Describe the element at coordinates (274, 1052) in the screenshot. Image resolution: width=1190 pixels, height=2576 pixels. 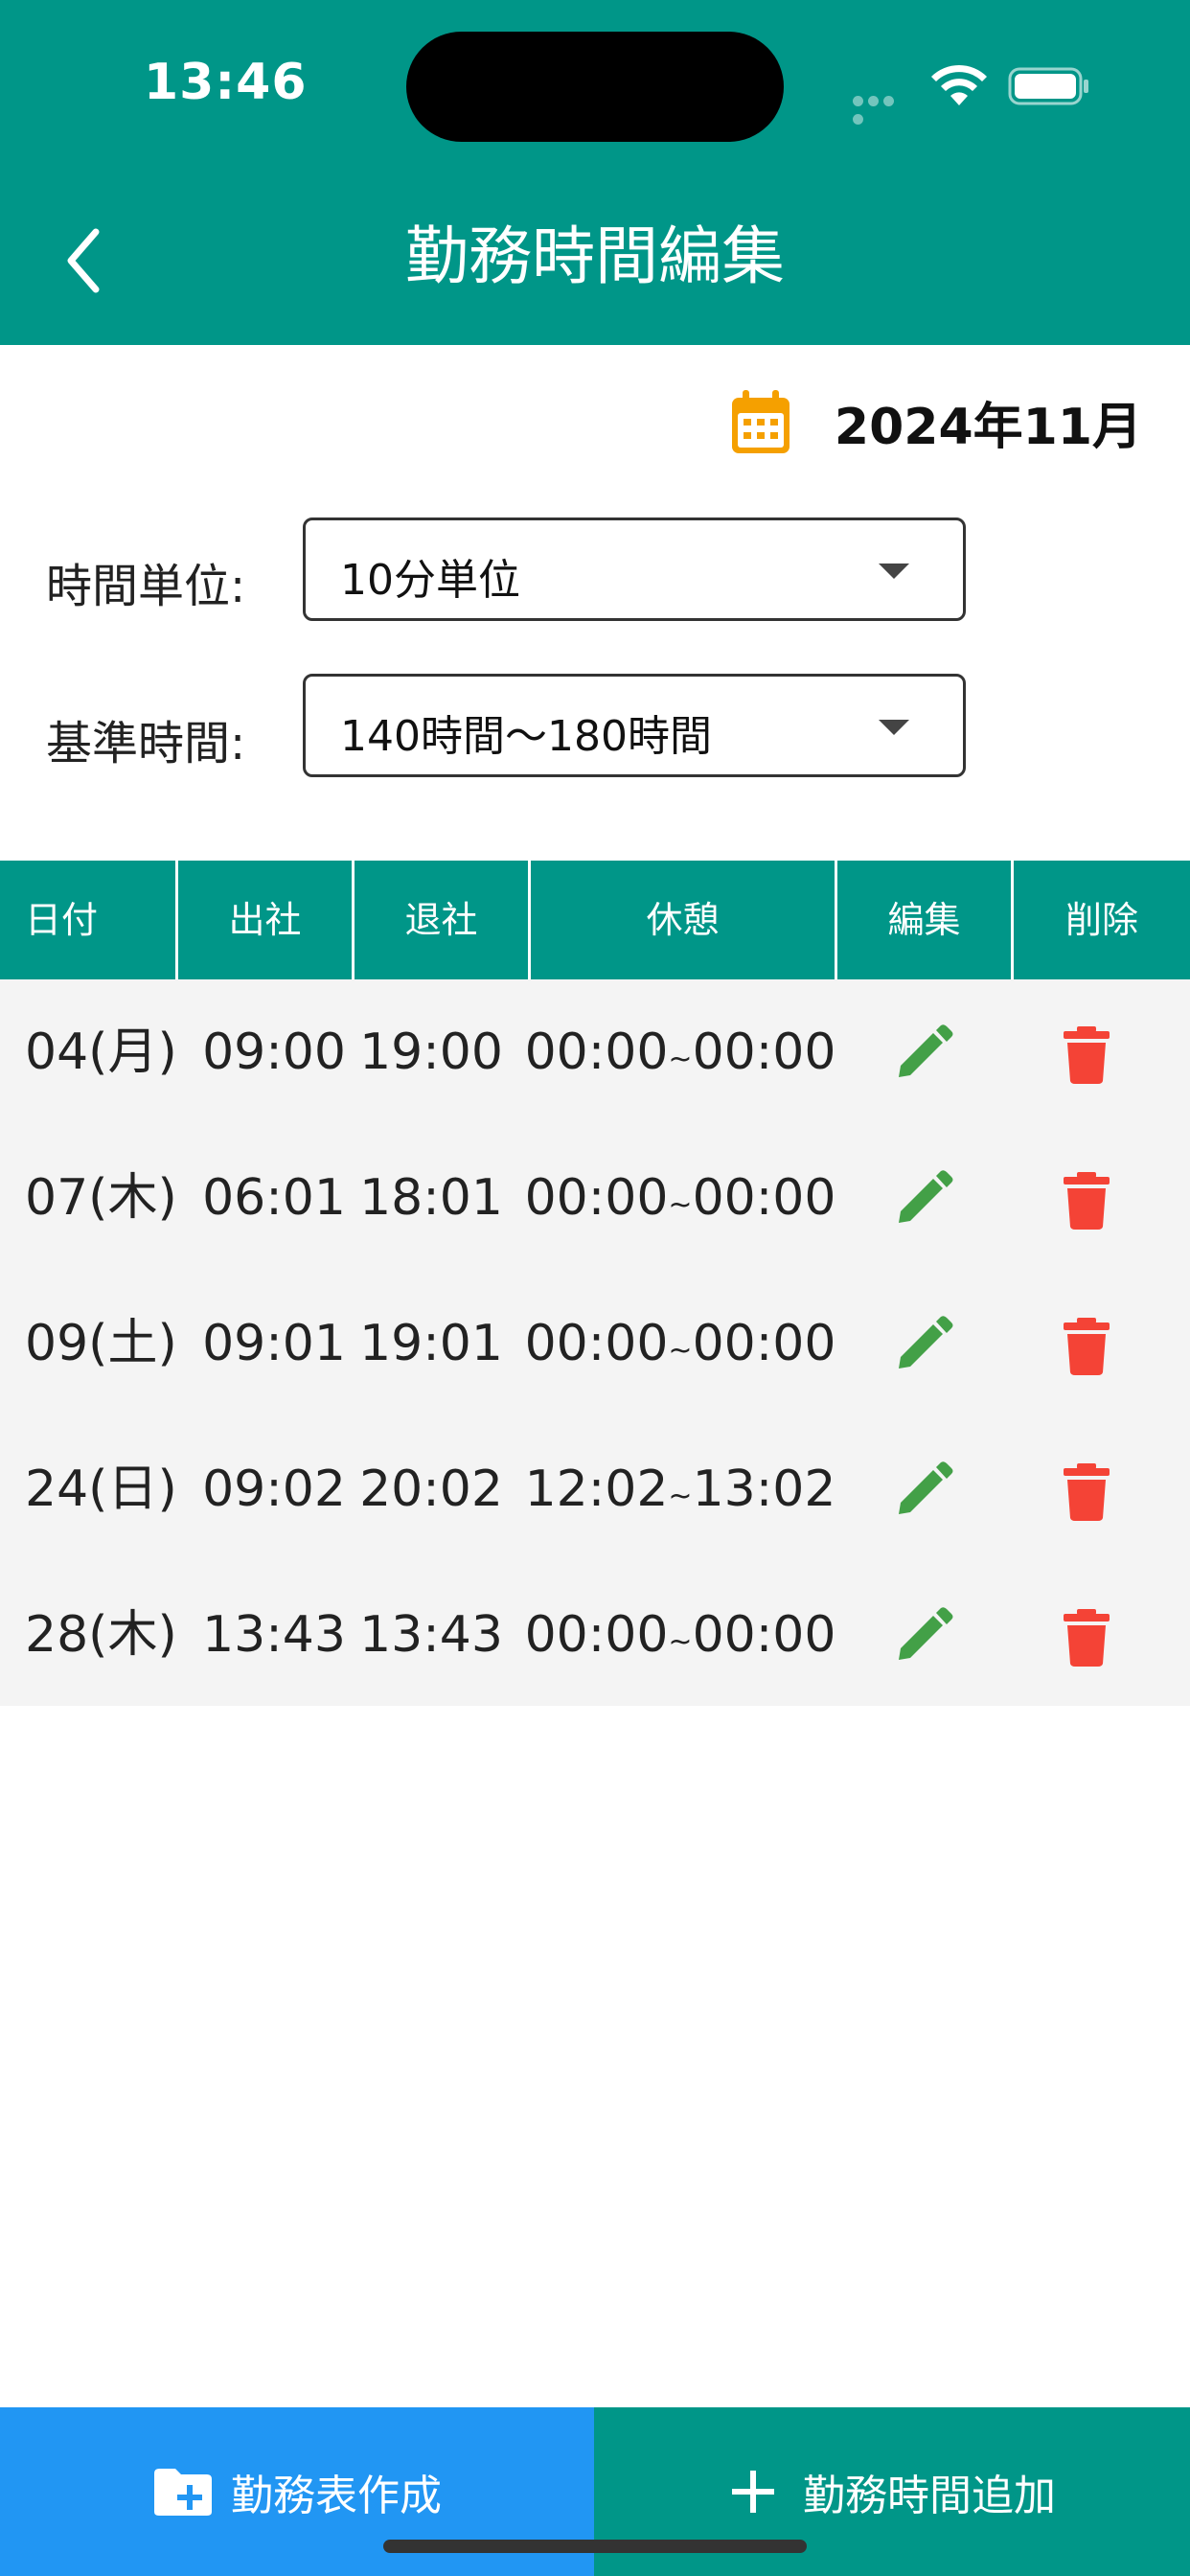
I see `row-clock-in: 09:00` at that location.